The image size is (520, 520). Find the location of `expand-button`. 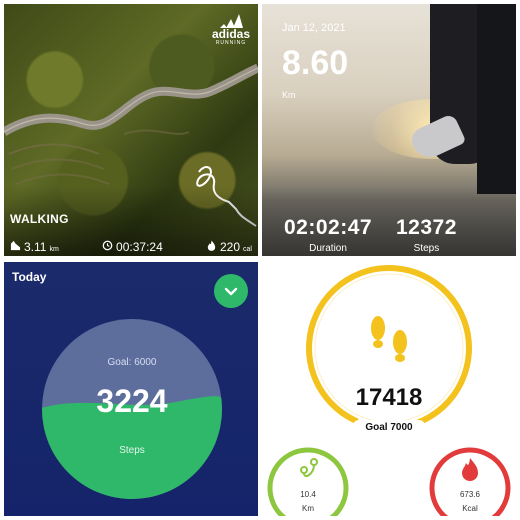

expand-button is located at coordinates (231, 291).